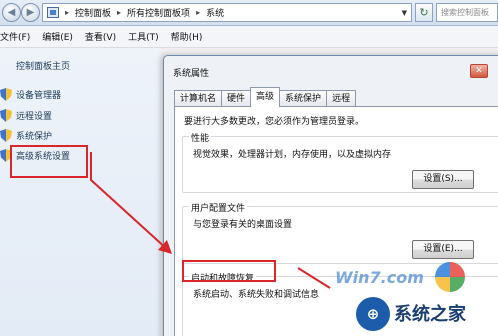 This screenshot has height=336, width=498. I want to click on search-input: 搜索控制面板, so click(467, 12).